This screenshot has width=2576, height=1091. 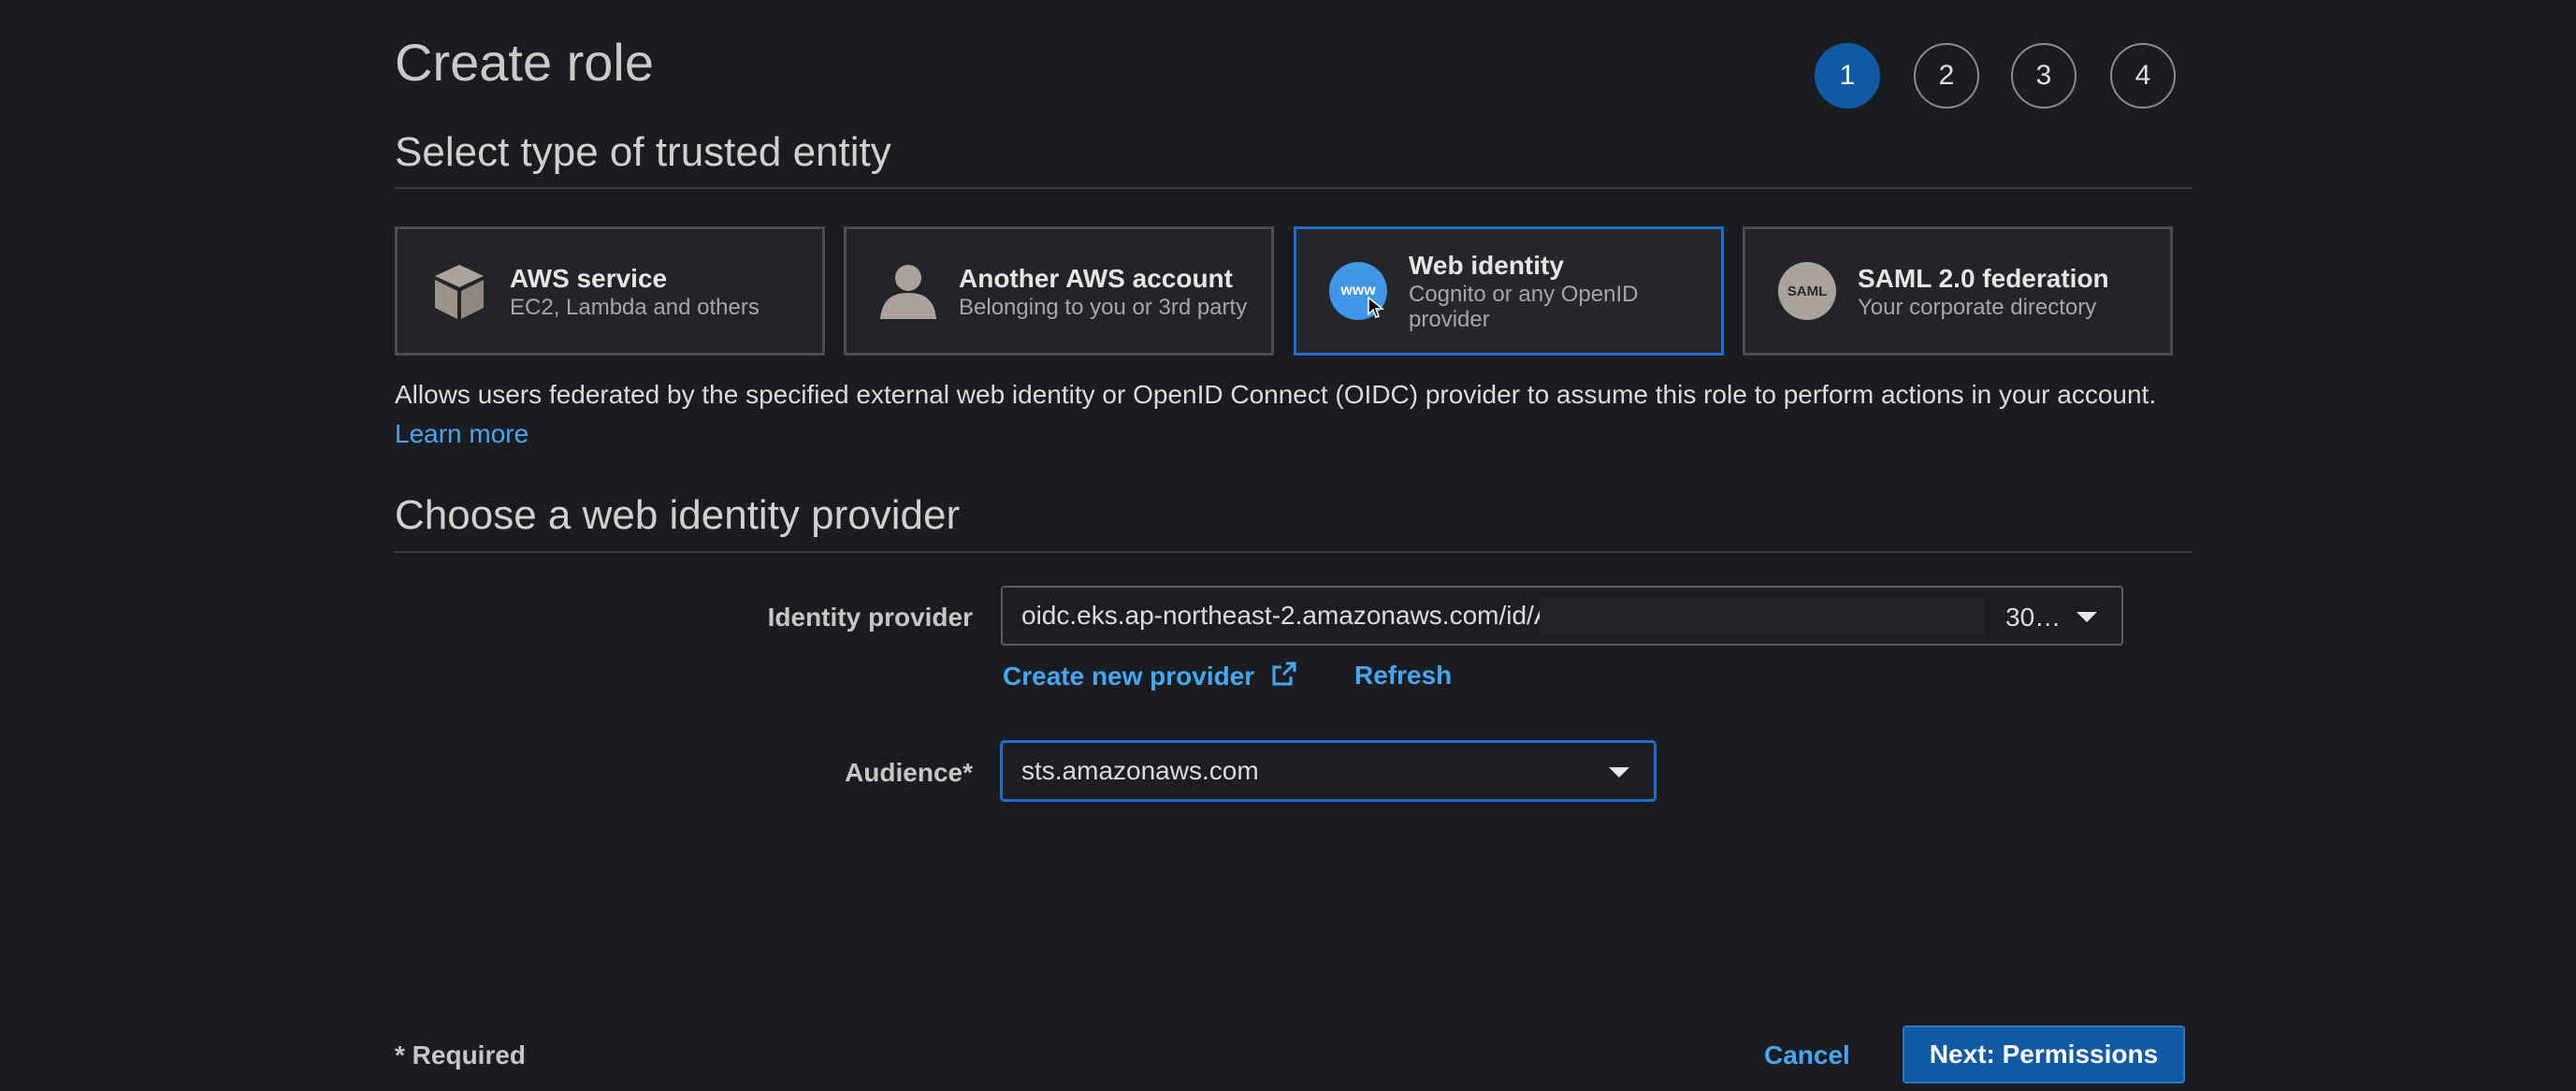 I want to click on step-3: 3, so click(x=2044, y=76).